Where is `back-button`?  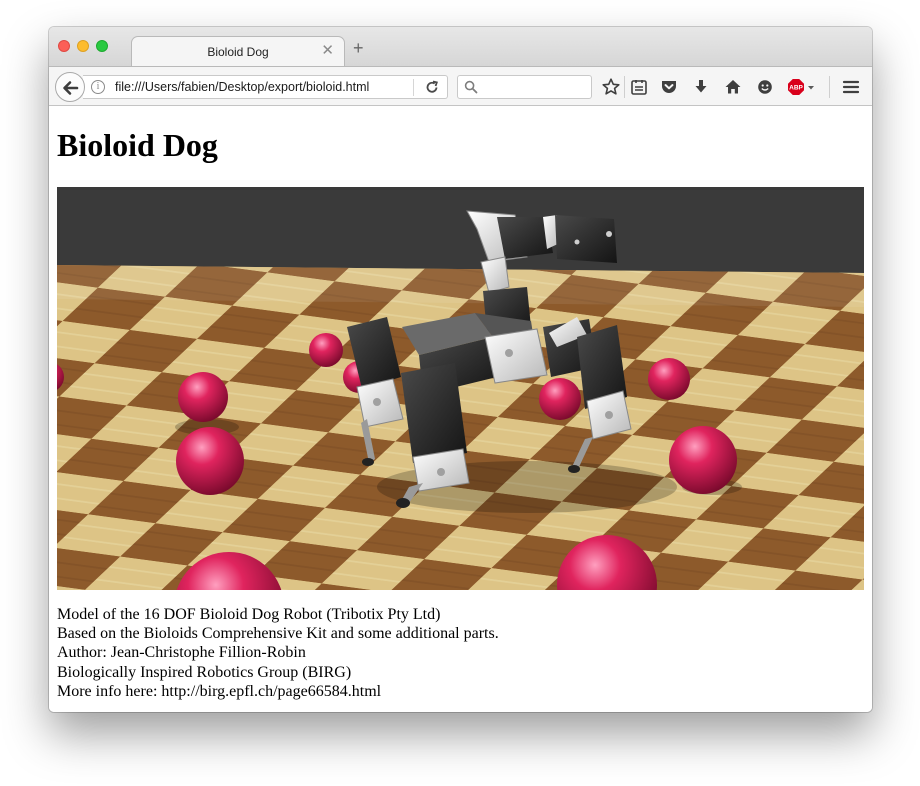
back-button is located at coordinates (70, 87).